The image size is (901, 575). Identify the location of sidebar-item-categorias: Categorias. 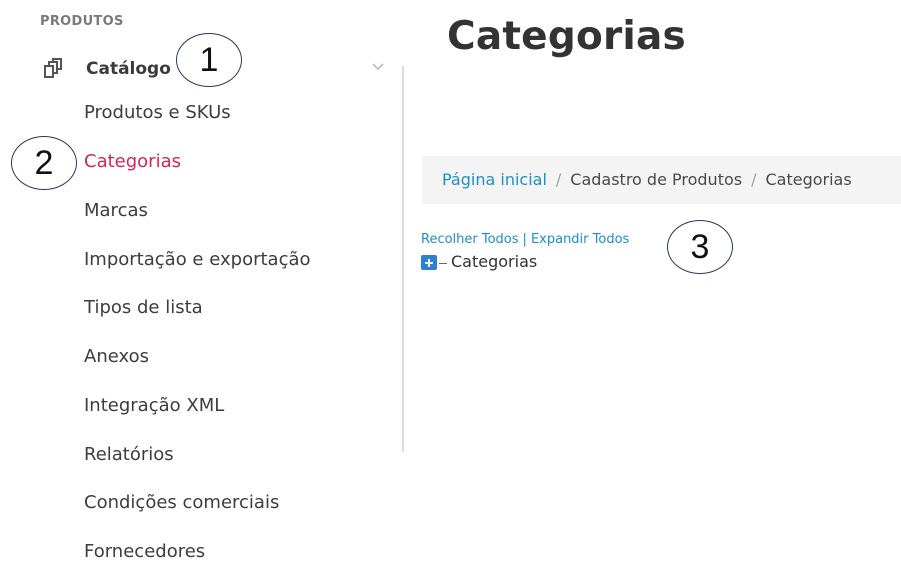
(132, 161).